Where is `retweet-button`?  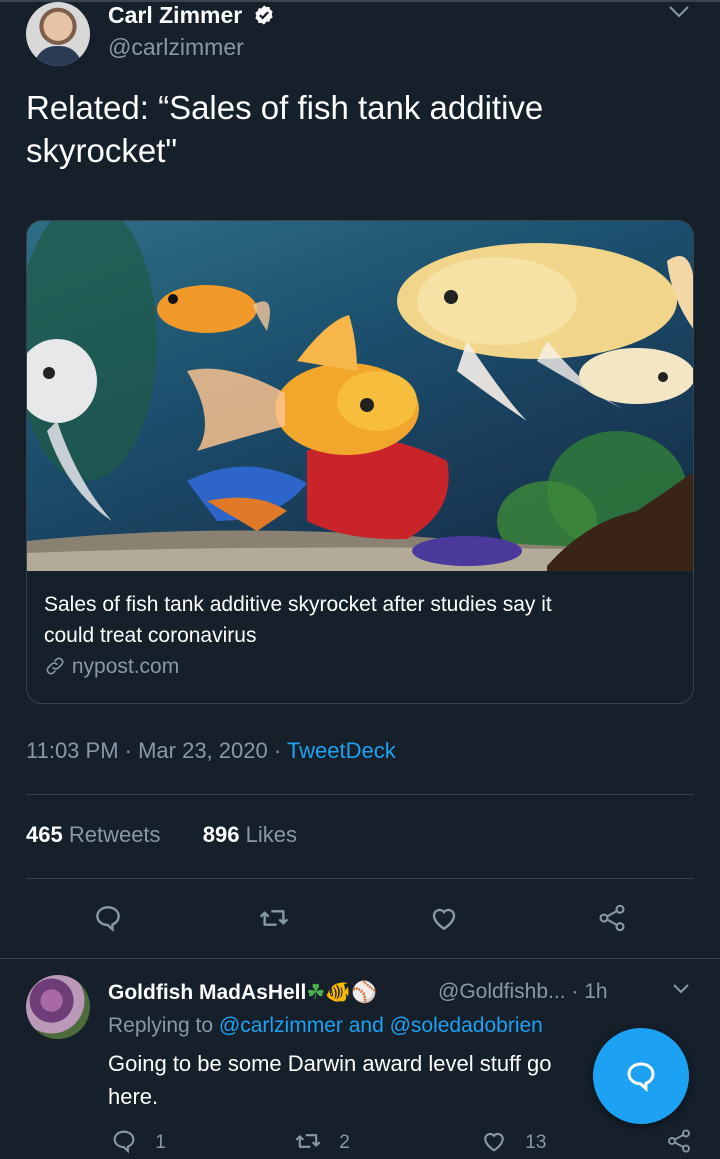 retweet-button is located at coordinates (274, 918).